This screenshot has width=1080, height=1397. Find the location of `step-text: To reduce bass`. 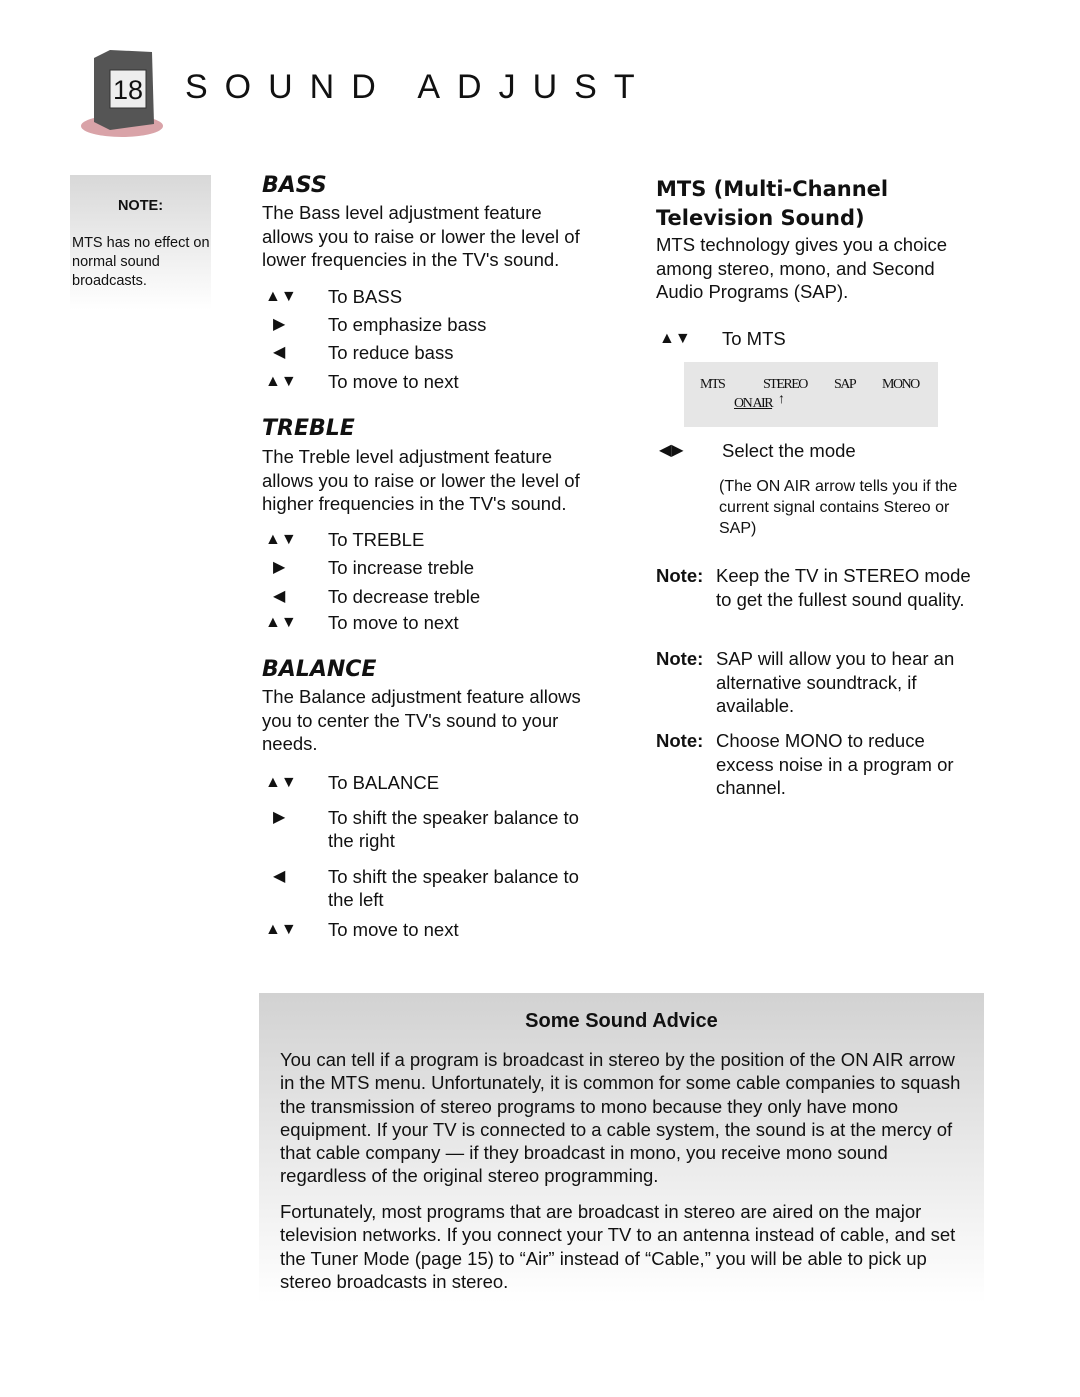

step-text: To reduce bass is located at coordinates (391, 352).